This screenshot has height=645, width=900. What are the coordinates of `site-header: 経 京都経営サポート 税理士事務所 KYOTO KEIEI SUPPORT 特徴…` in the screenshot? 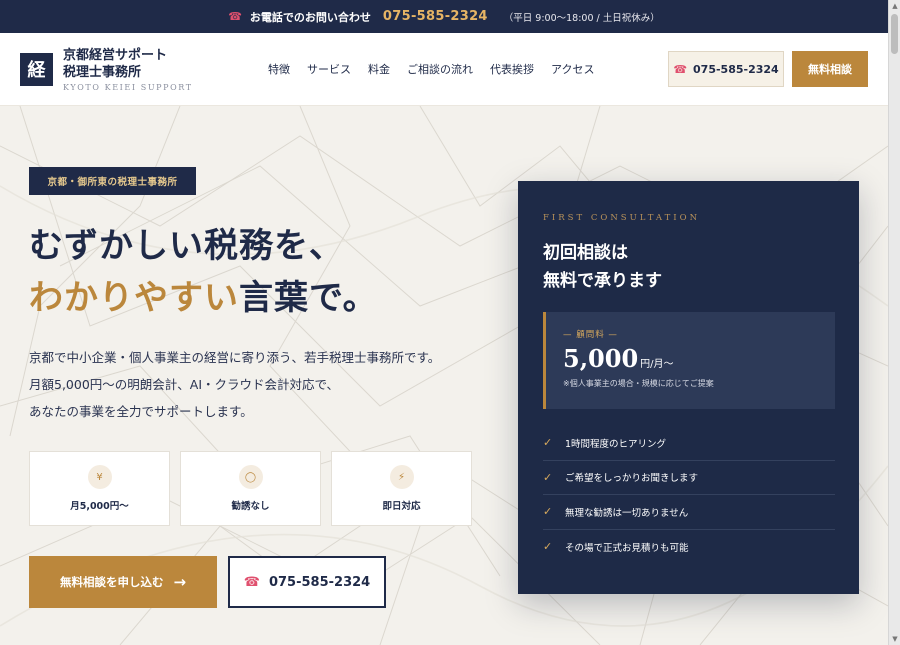 It's located at (444, 69).